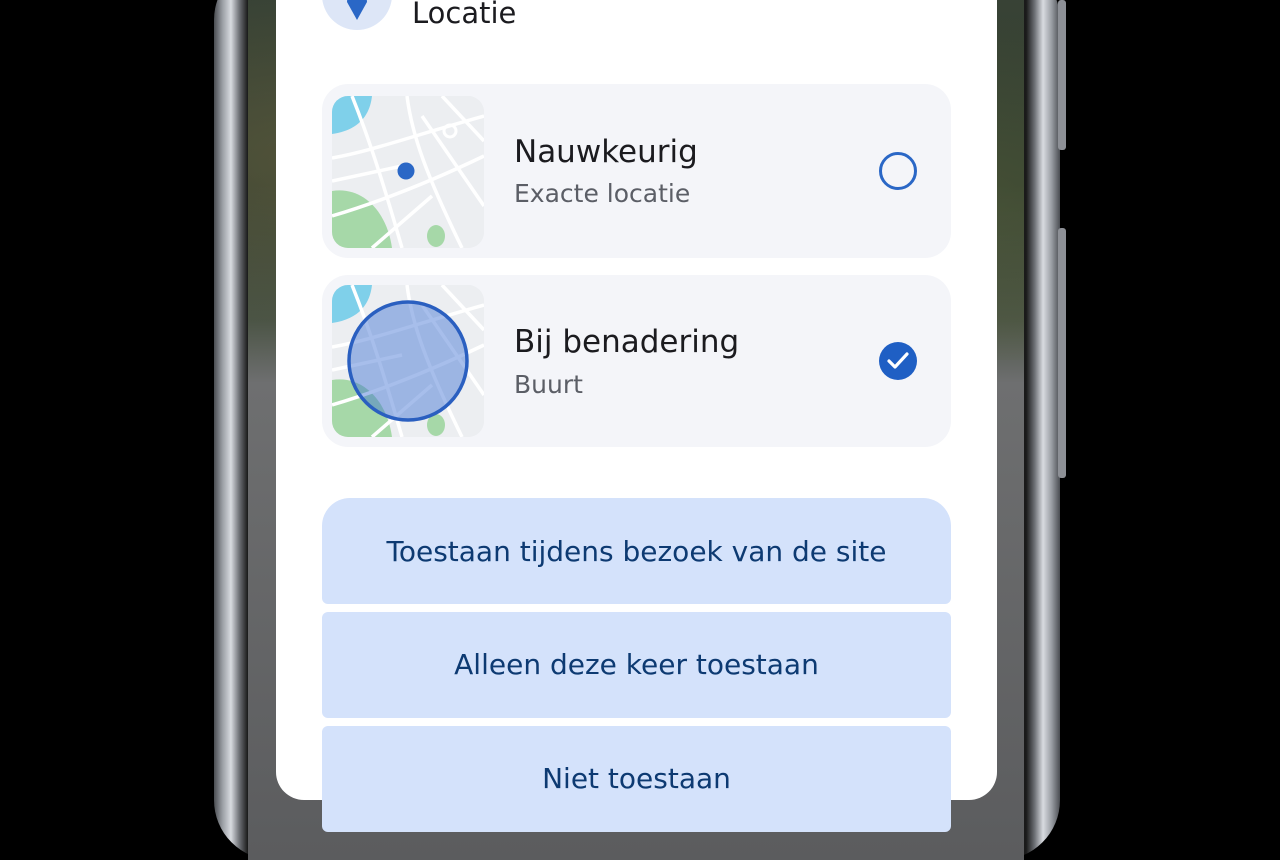 This screenshot has width=1280, height=860. I want to click on option-precise-location: Nauwkeurig Exacte locatie, so click(636, 171).